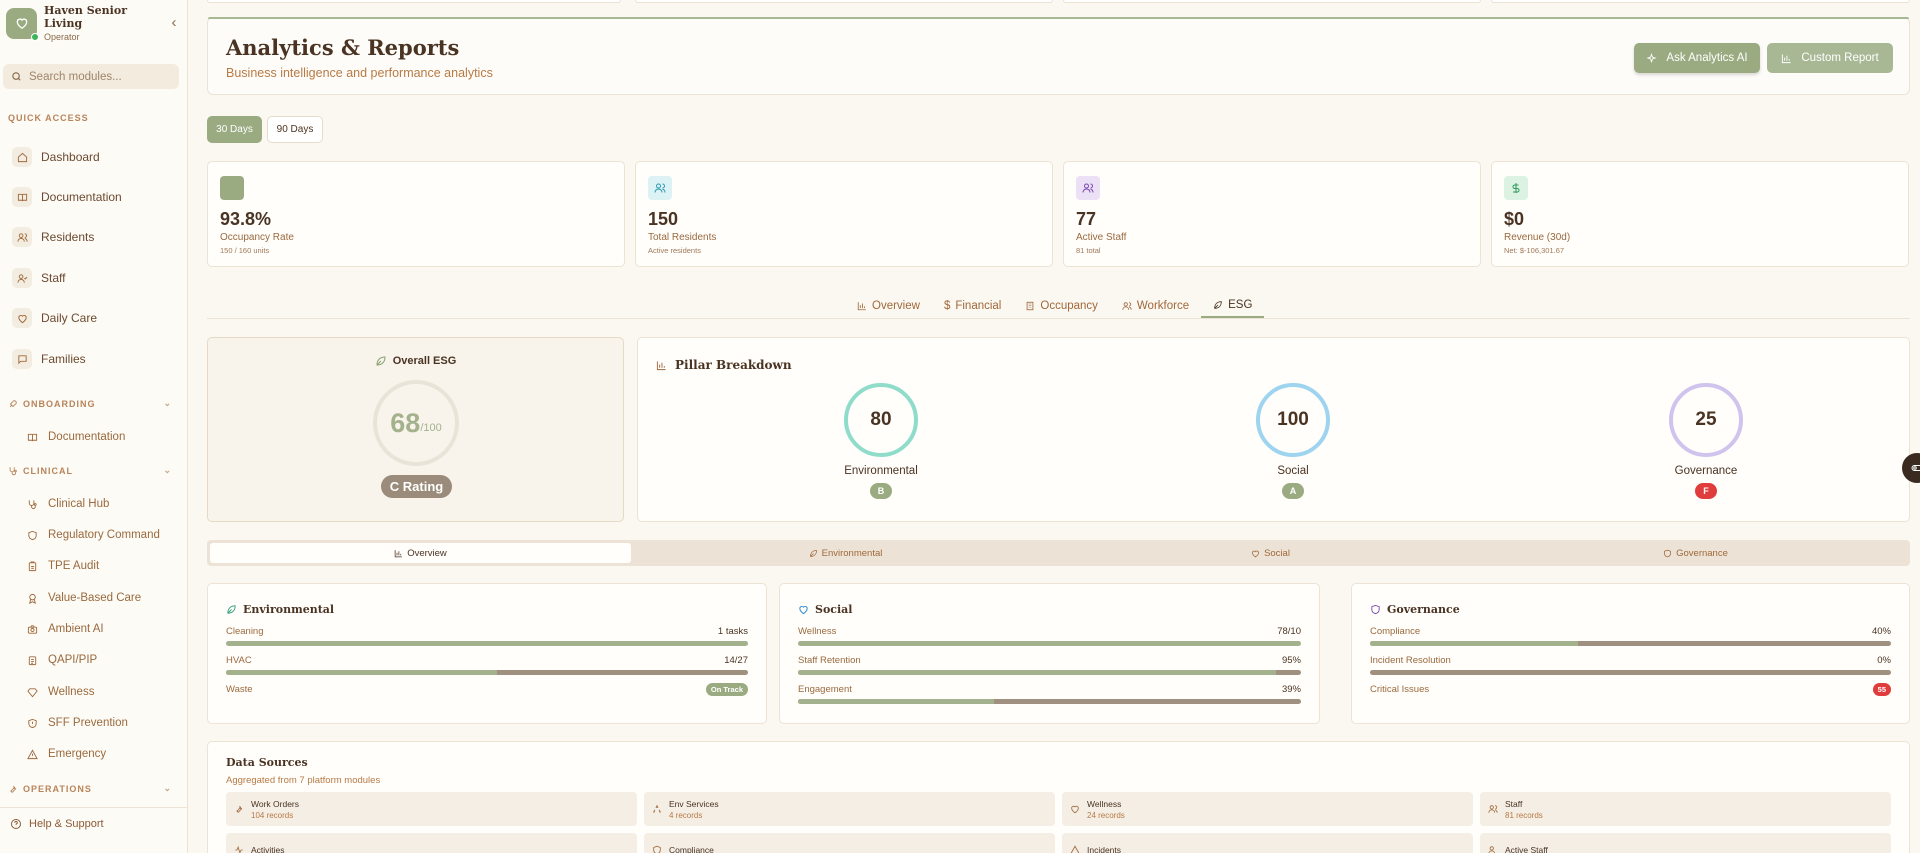  Describe the element at coordinates (104, 692) in the screenshot. I see `sidebar-item-wellness: Wellness` at that location.